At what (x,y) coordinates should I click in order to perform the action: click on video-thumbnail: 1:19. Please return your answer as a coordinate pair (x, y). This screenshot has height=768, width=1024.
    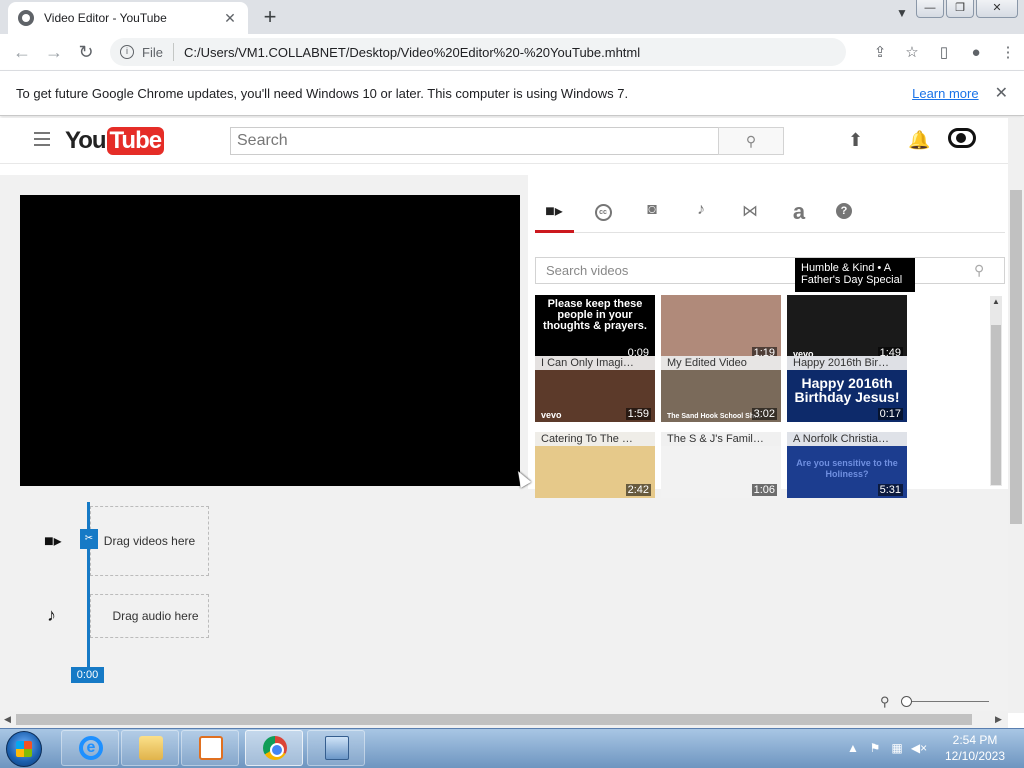
    Looking at the image, I should click on (721, 328).